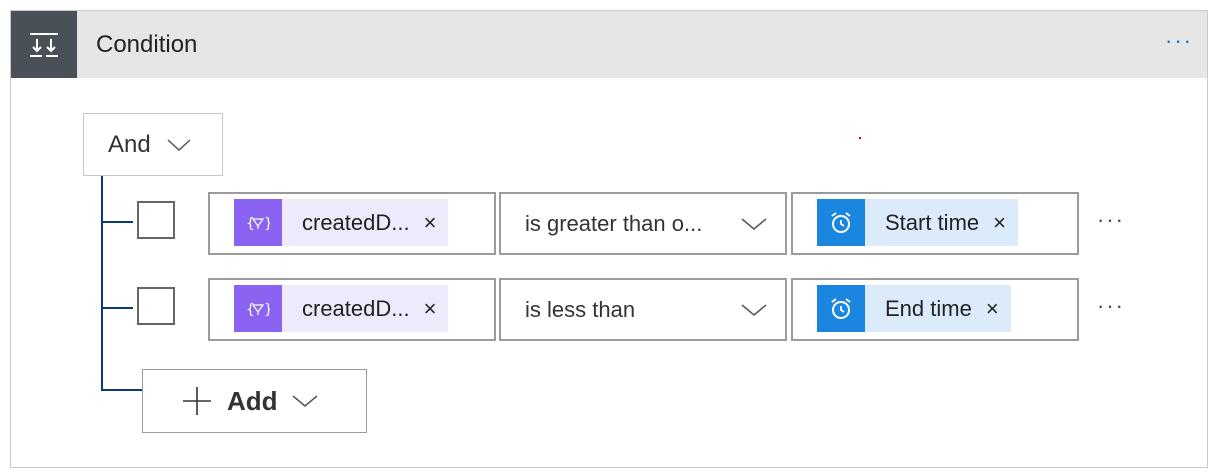 The height and width of the screenshot is (472, 1226). Describe the element at coordinates (643, 309) in the screenshot. I see `operator-dropdown: is less than` at that location.